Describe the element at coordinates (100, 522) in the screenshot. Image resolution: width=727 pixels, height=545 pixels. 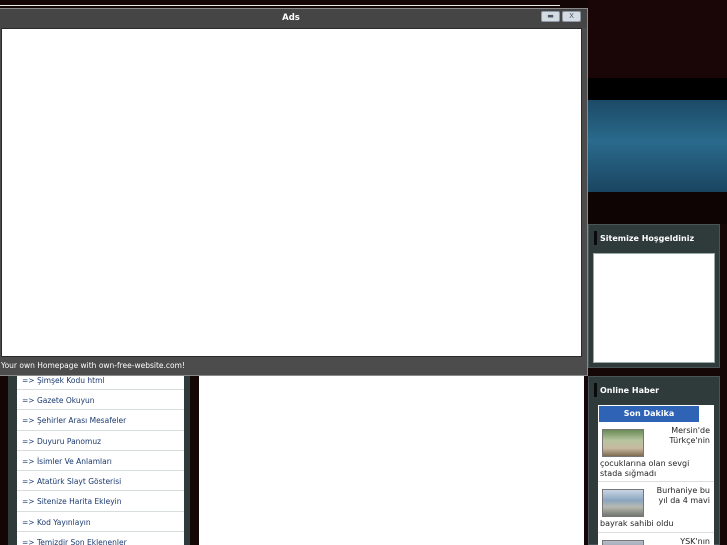
I see `menu-item: => Kod Yayınlayın` at that location.